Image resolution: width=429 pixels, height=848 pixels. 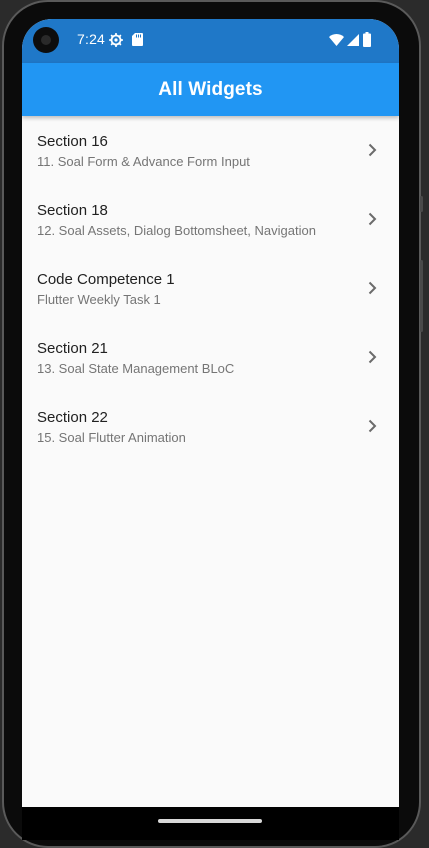 What do you see at coordinates (137, 39) in the screenshot?
I see `sd-card-icon` at bounding box center [137, 39].